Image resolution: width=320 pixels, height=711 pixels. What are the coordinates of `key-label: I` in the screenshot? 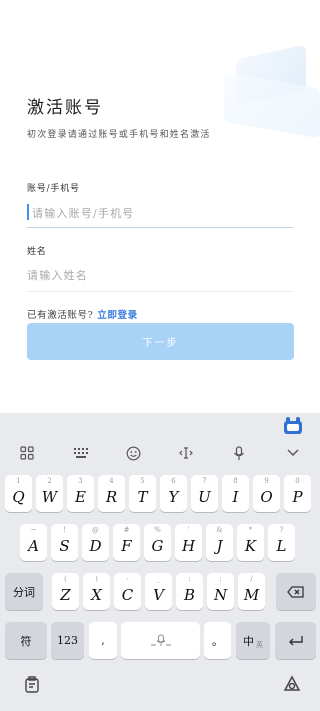 It's located at (235, 496).